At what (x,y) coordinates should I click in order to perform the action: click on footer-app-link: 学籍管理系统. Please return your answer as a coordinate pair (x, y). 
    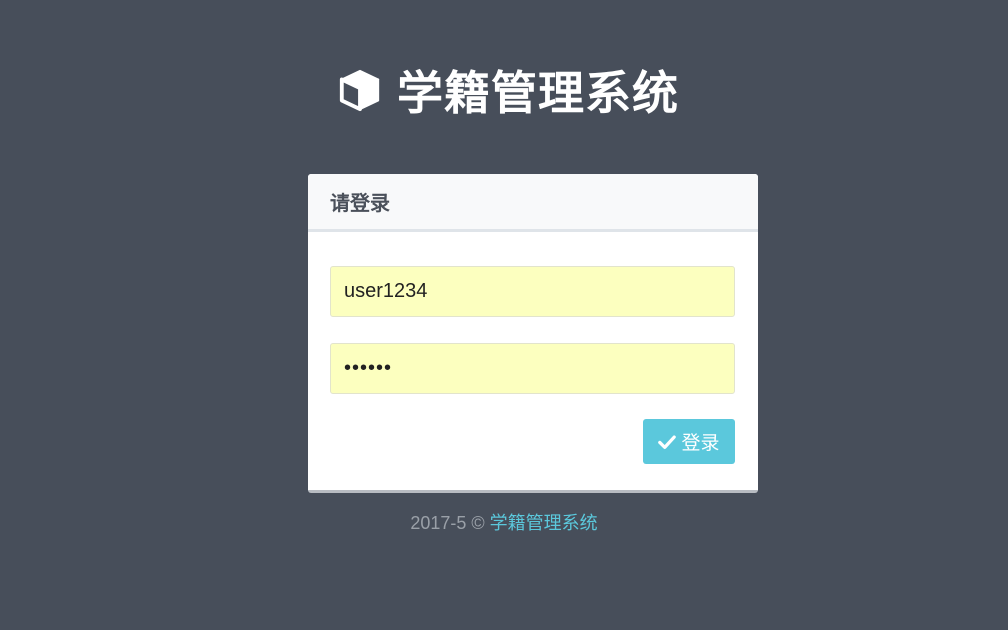
    Looking at the image, I should click on (544, 523).